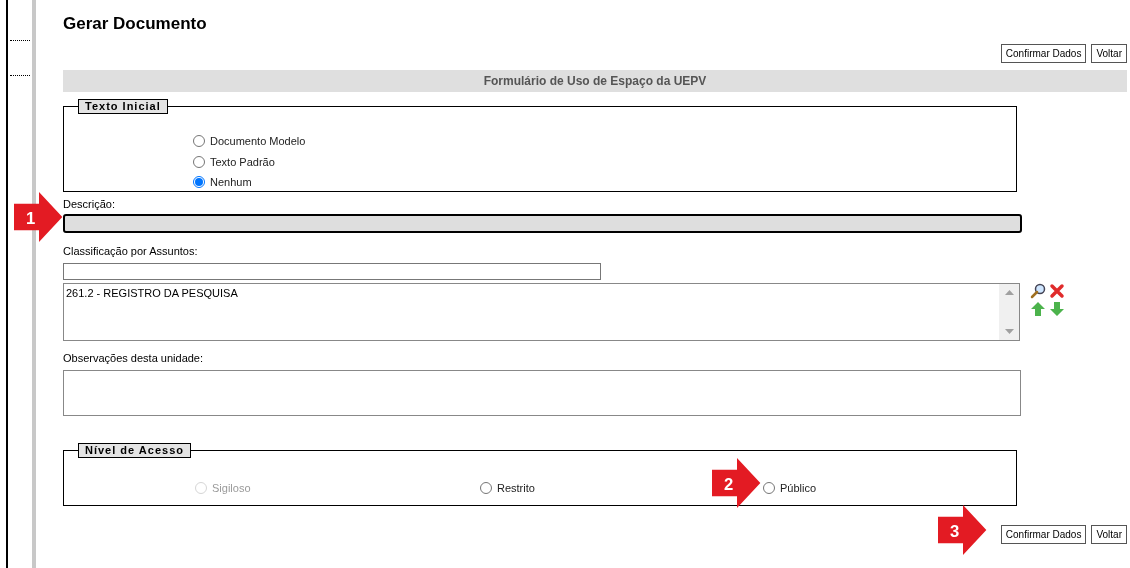 Image resolution: width=1130 pixels, height=568 pixels. Describe the element at coordinates (135, 24) in the screenshot. I see `page-title: Gerar Documento` at that location.